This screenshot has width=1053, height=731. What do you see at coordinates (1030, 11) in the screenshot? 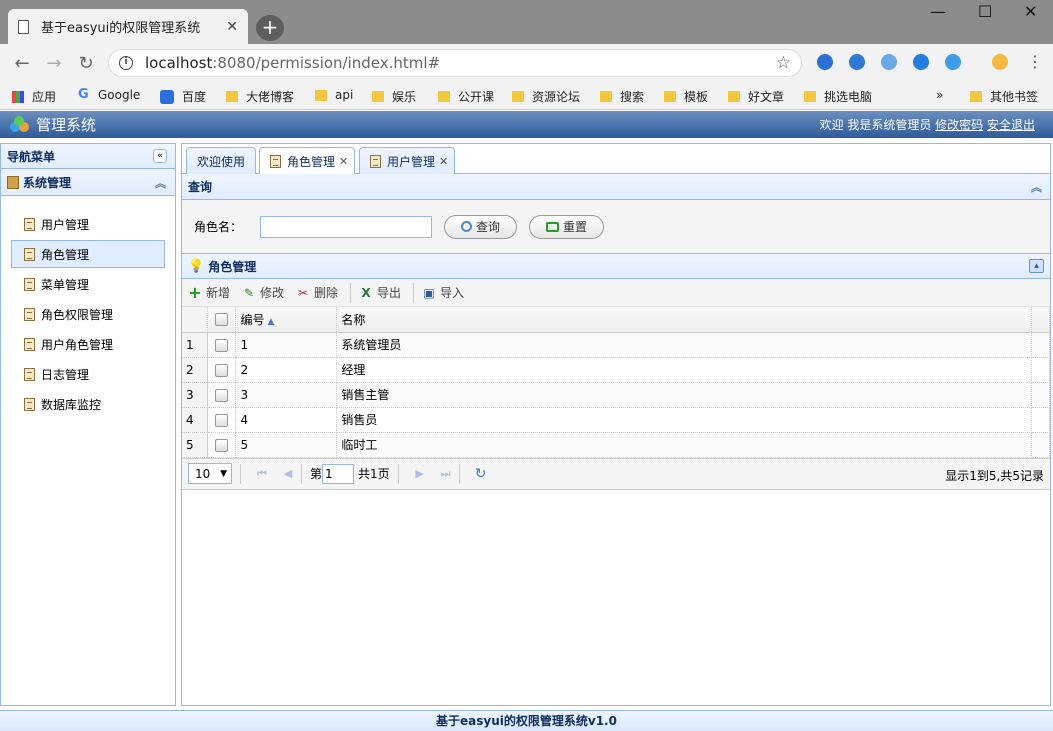
I see `window-close-icon: ✕` at bounding box center [1030, 11].